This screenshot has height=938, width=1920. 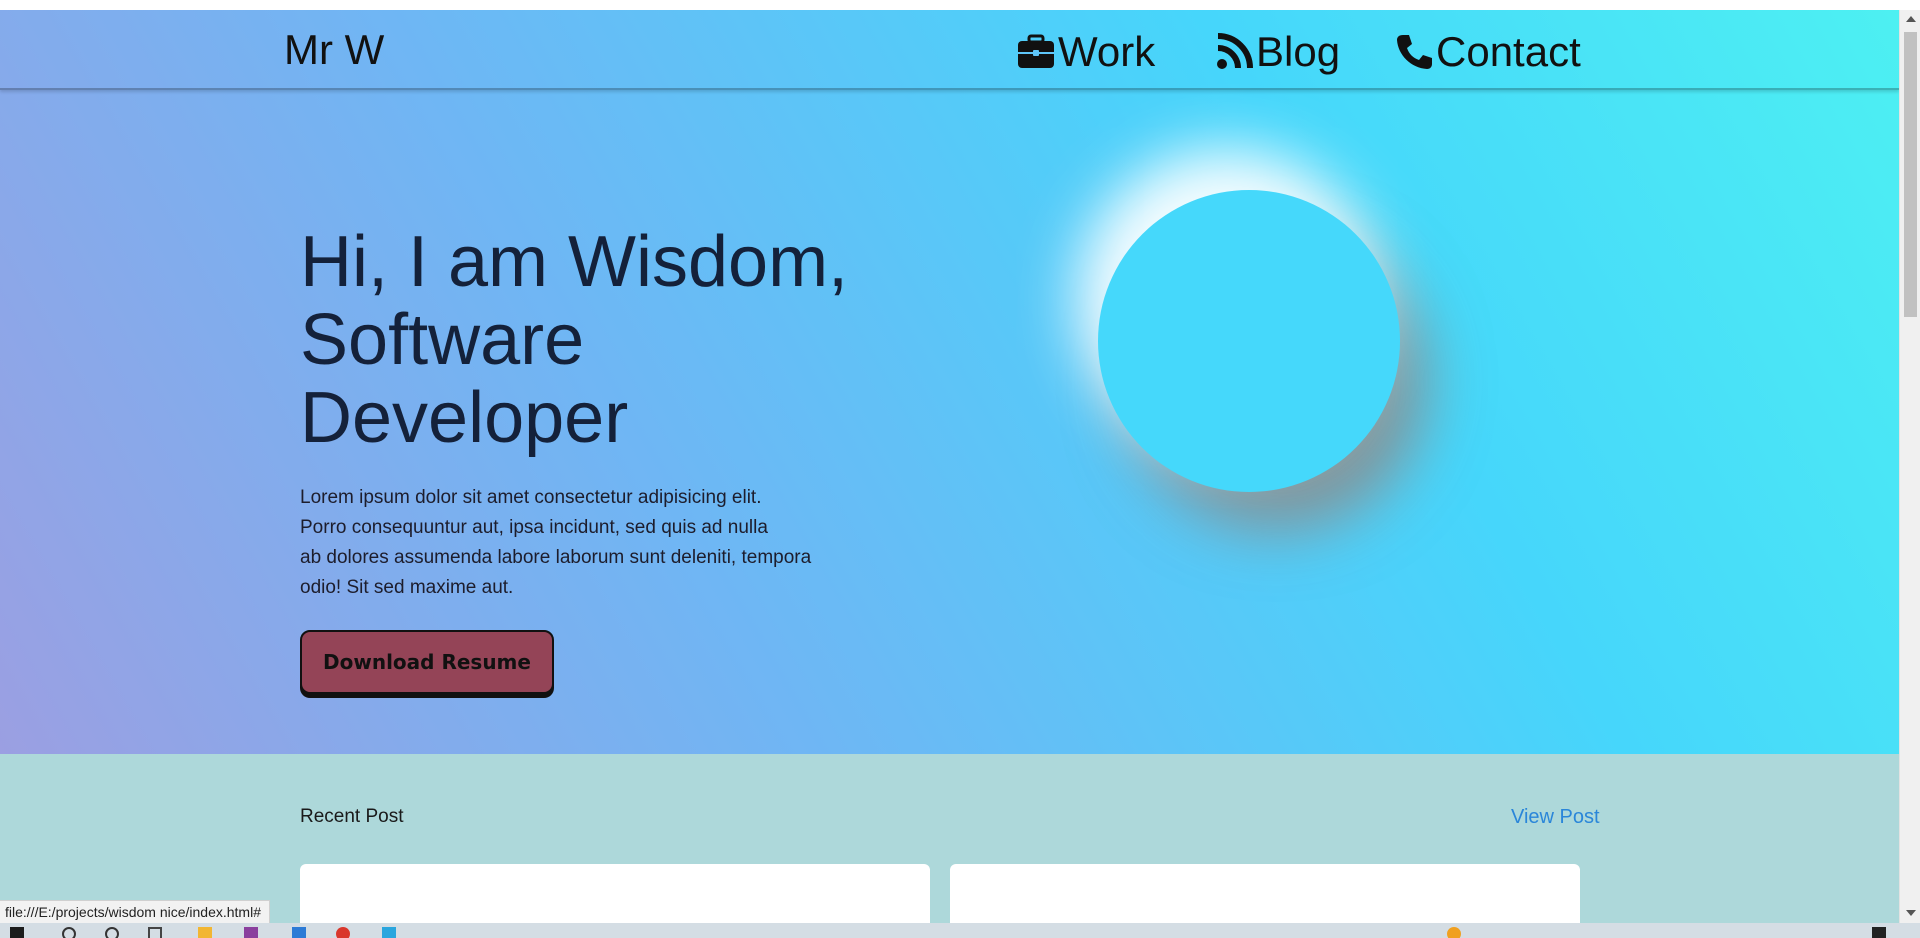 I want to click on headline-line: Software, so click(x=442, y=340).